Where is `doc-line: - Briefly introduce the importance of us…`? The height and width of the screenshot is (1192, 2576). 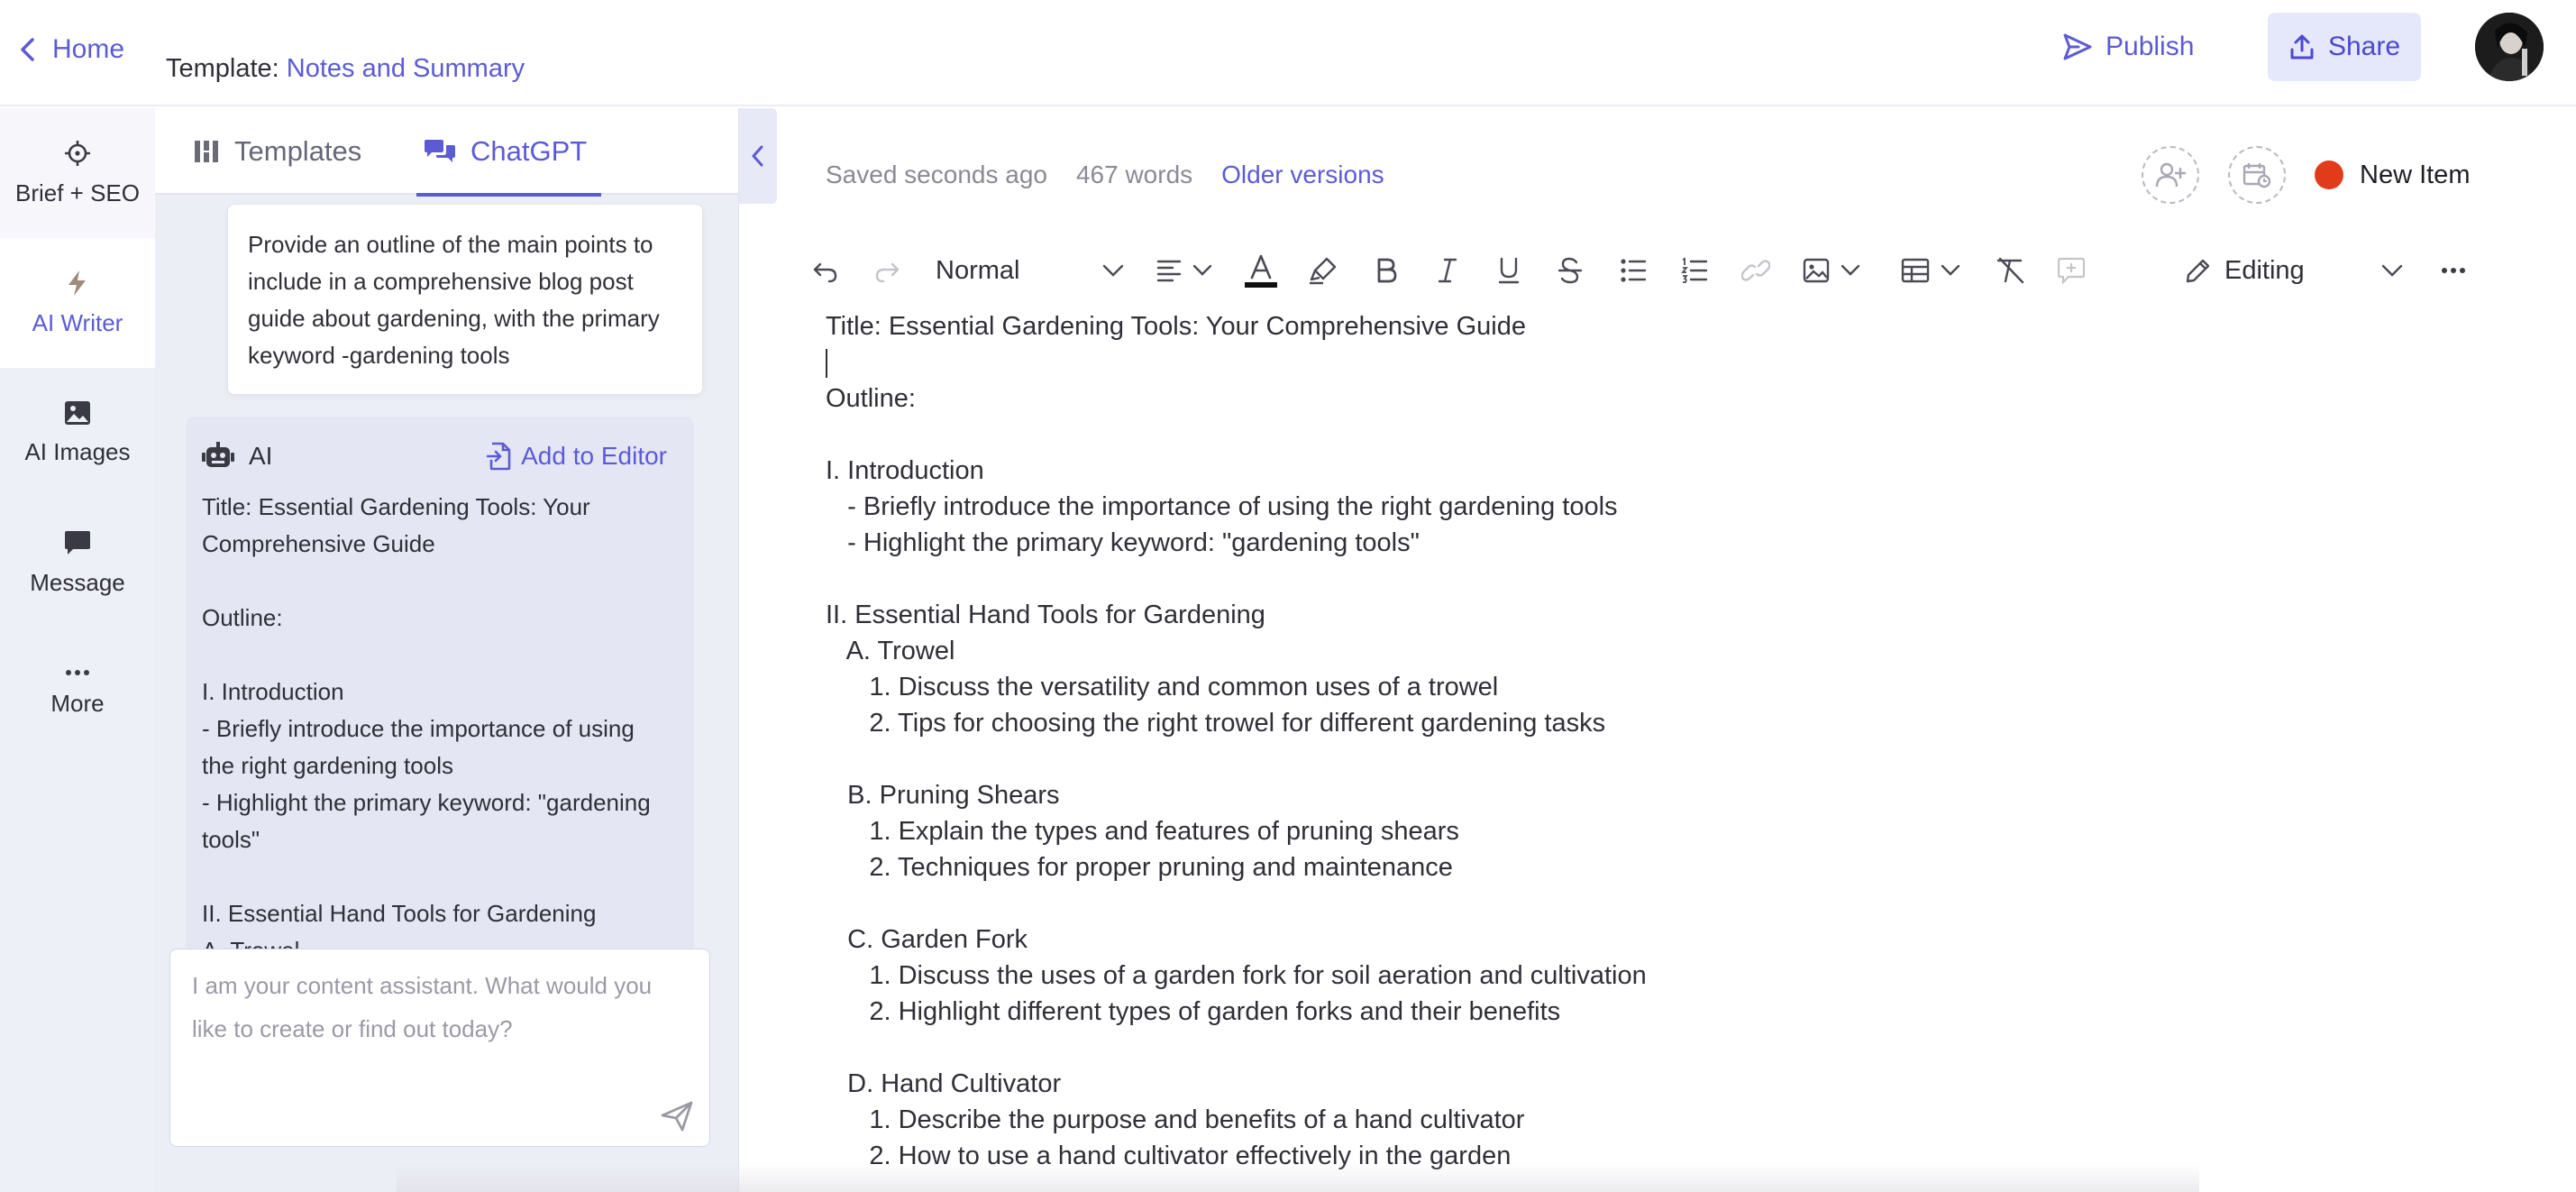 doc-line: - Briefly introduce the importance of us… is located at coordinates (1222, 507).